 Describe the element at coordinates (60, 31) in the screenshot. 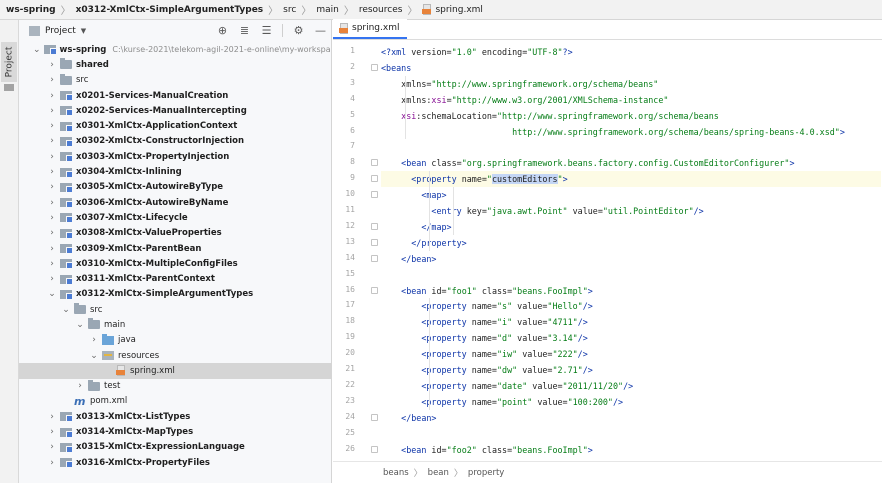

I see `project-view-selector: Project` at that location.